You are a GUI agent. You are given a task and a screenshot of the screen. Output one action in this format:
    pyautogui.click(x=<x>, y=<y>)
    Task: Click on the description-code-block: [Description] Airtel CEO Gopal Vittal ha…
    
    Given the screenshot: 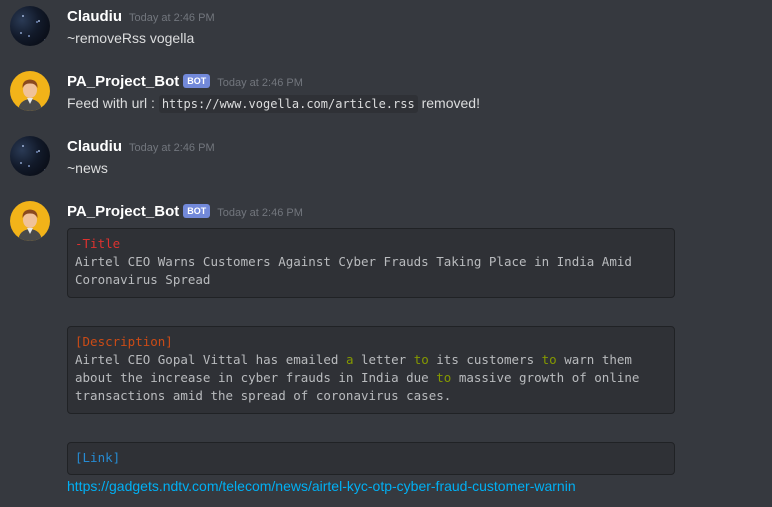 What is the action you would take?
    pyautogui.click(x=371, y=370)
    